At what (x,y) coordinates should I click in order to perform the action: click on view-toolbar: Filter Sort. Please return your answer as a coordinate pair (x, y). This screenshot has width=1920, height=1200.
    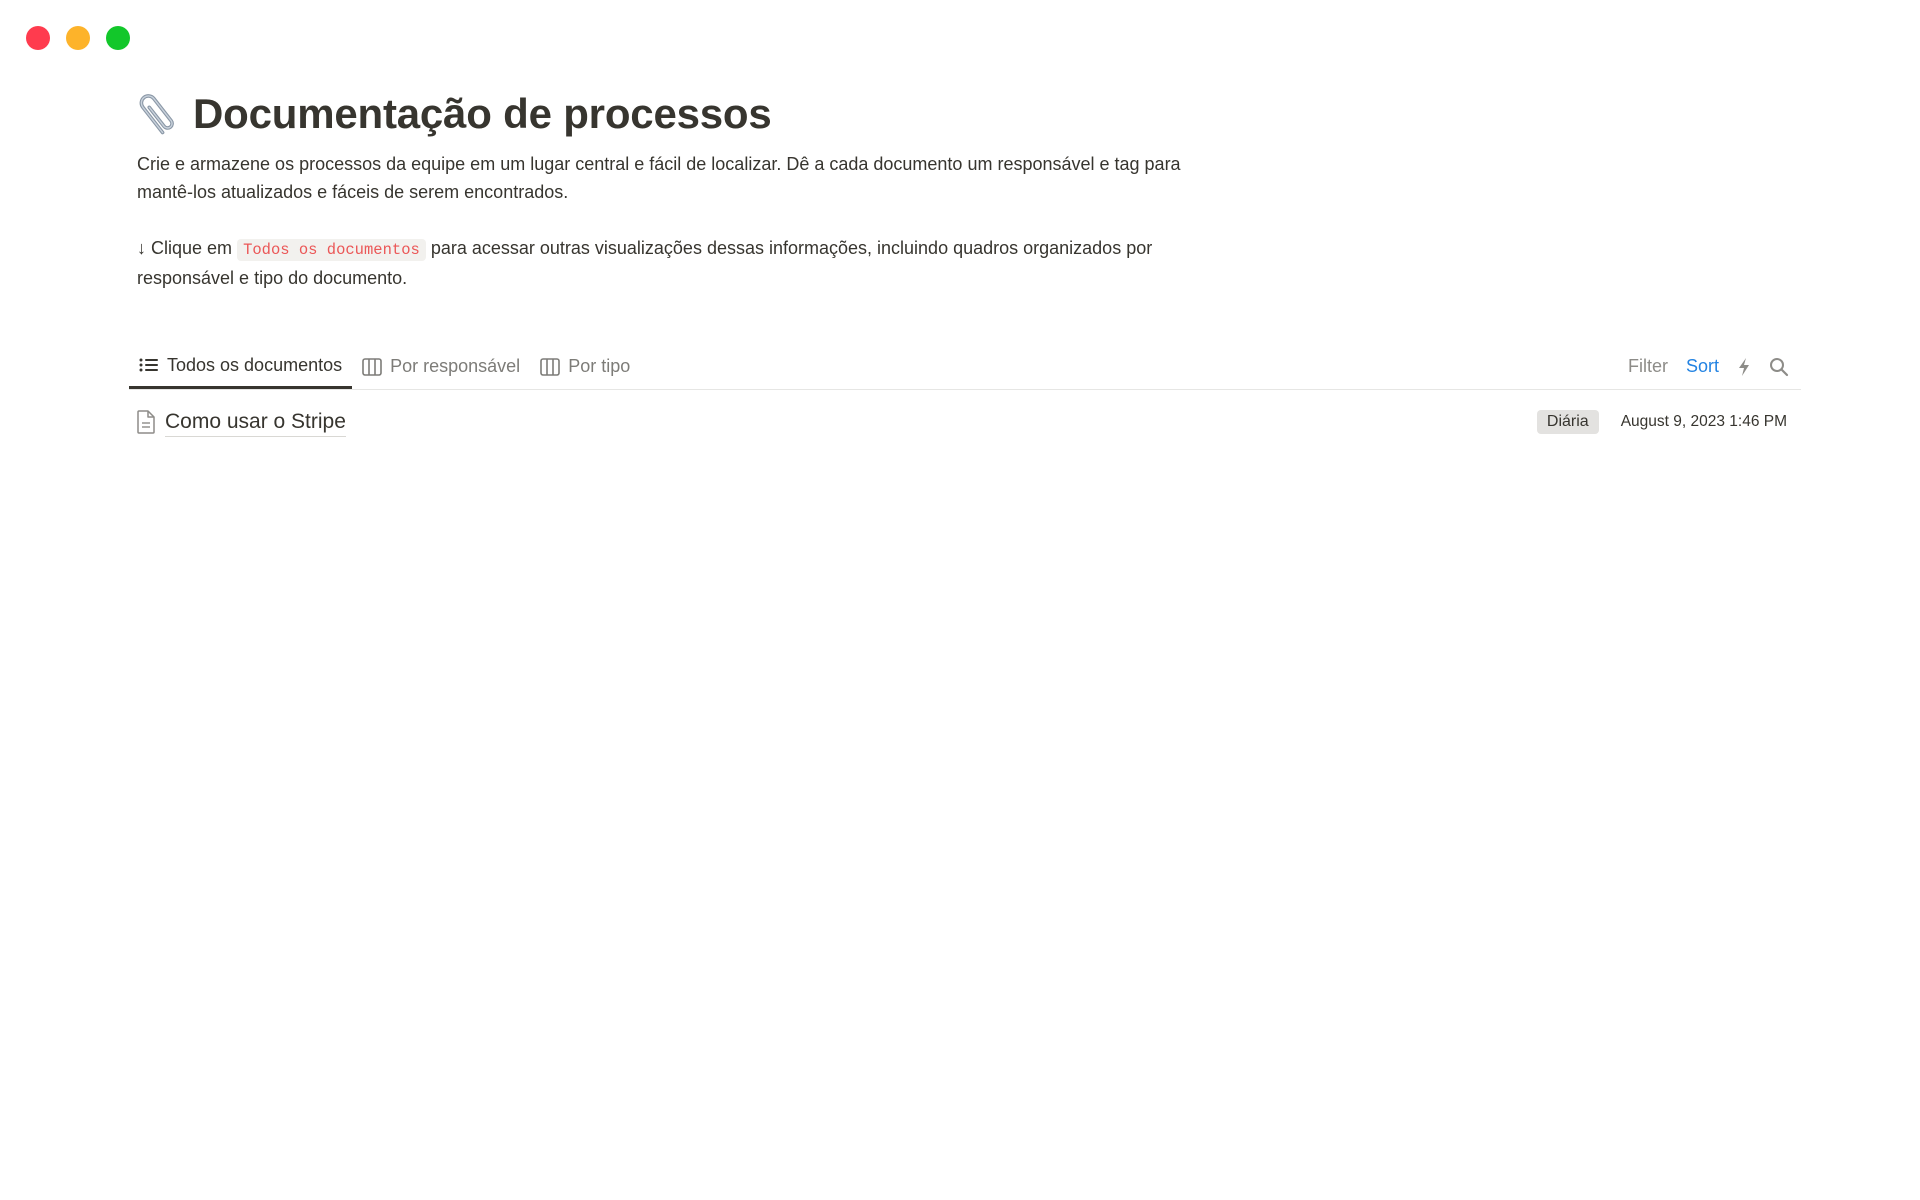
    Looking at the image, I should click on (1708, 366).